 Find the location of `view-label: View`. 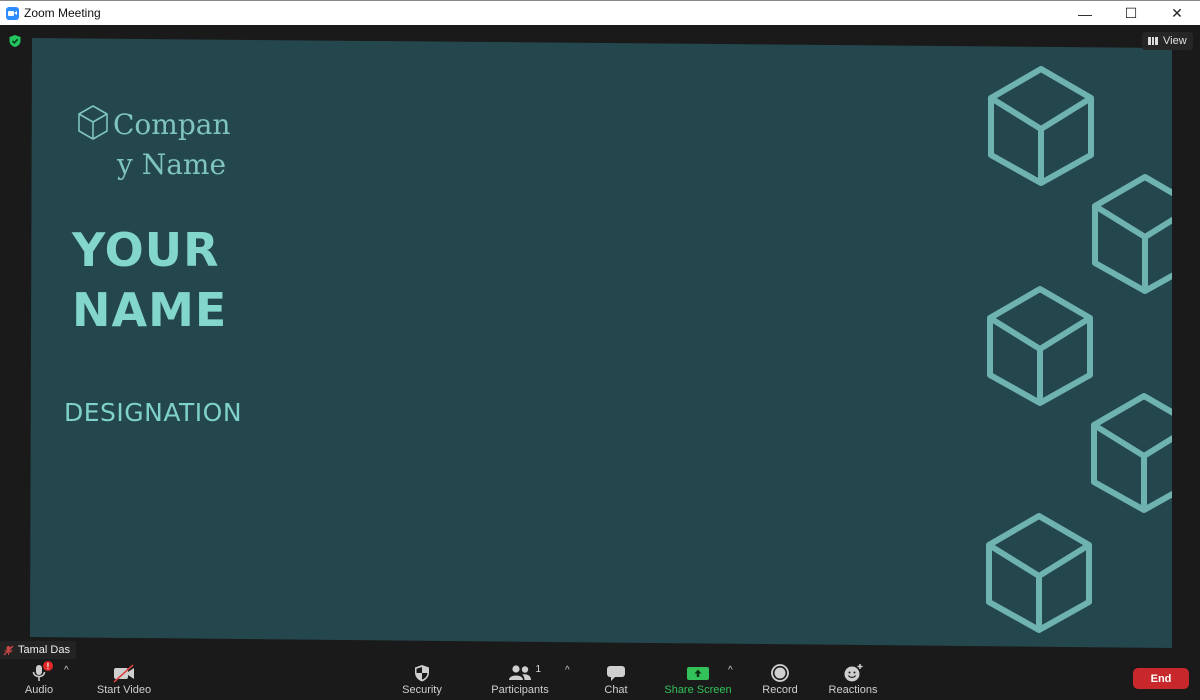

view-label: View is located at coordinates (1175, 41).